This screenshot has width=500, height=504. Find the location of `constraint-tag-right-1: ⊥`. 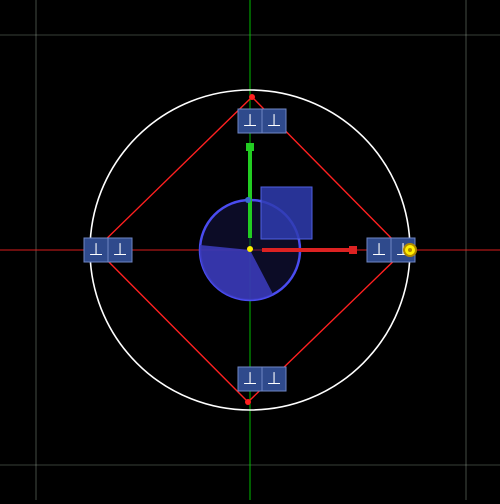

constraint-tag-right-1: ⊥ is located at coordinates (379, 250).